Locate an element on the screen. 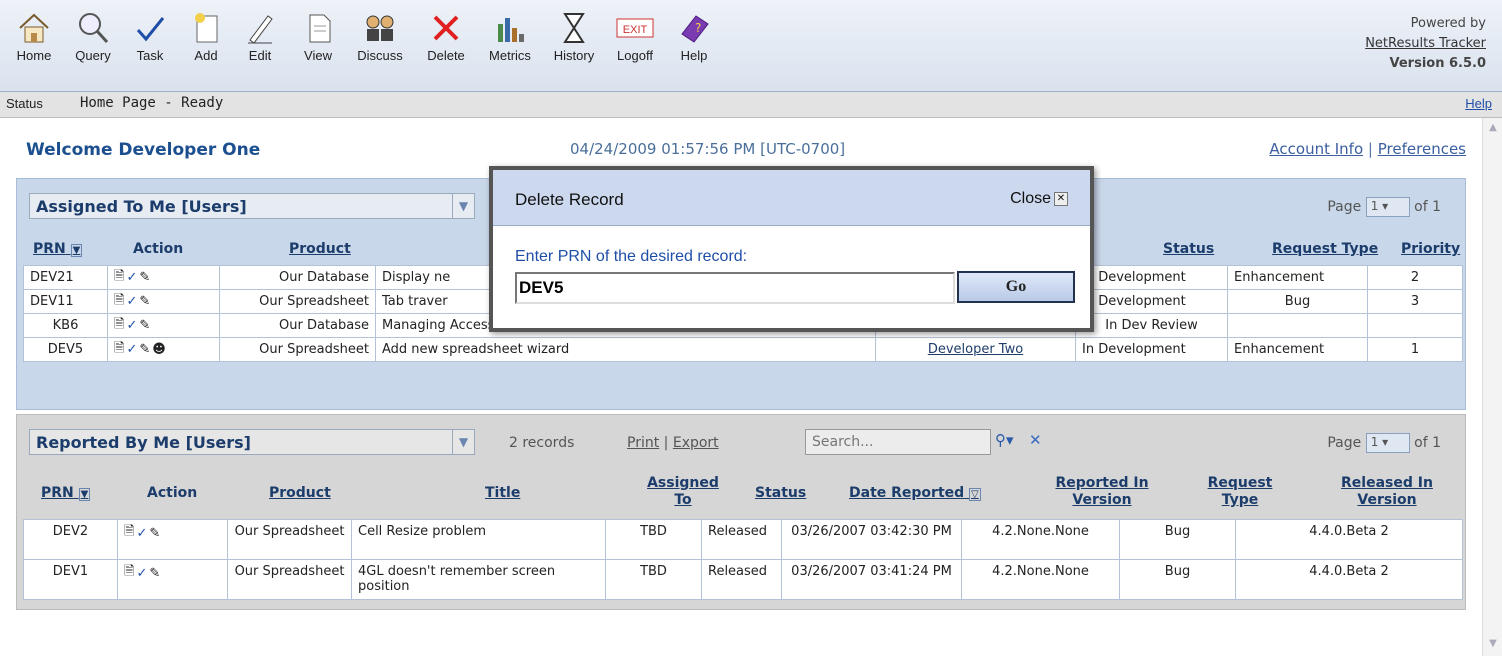 This screenshot has width=1502, height=656. prn-cell: DEV5 is located at coordinates (65, 349).